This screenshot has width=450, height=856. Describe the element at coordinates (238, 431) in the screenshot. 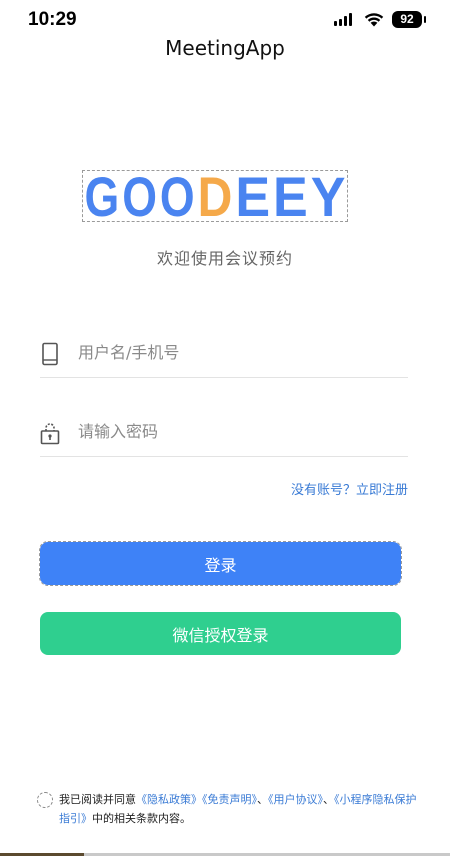

I see `password-input` at that location.